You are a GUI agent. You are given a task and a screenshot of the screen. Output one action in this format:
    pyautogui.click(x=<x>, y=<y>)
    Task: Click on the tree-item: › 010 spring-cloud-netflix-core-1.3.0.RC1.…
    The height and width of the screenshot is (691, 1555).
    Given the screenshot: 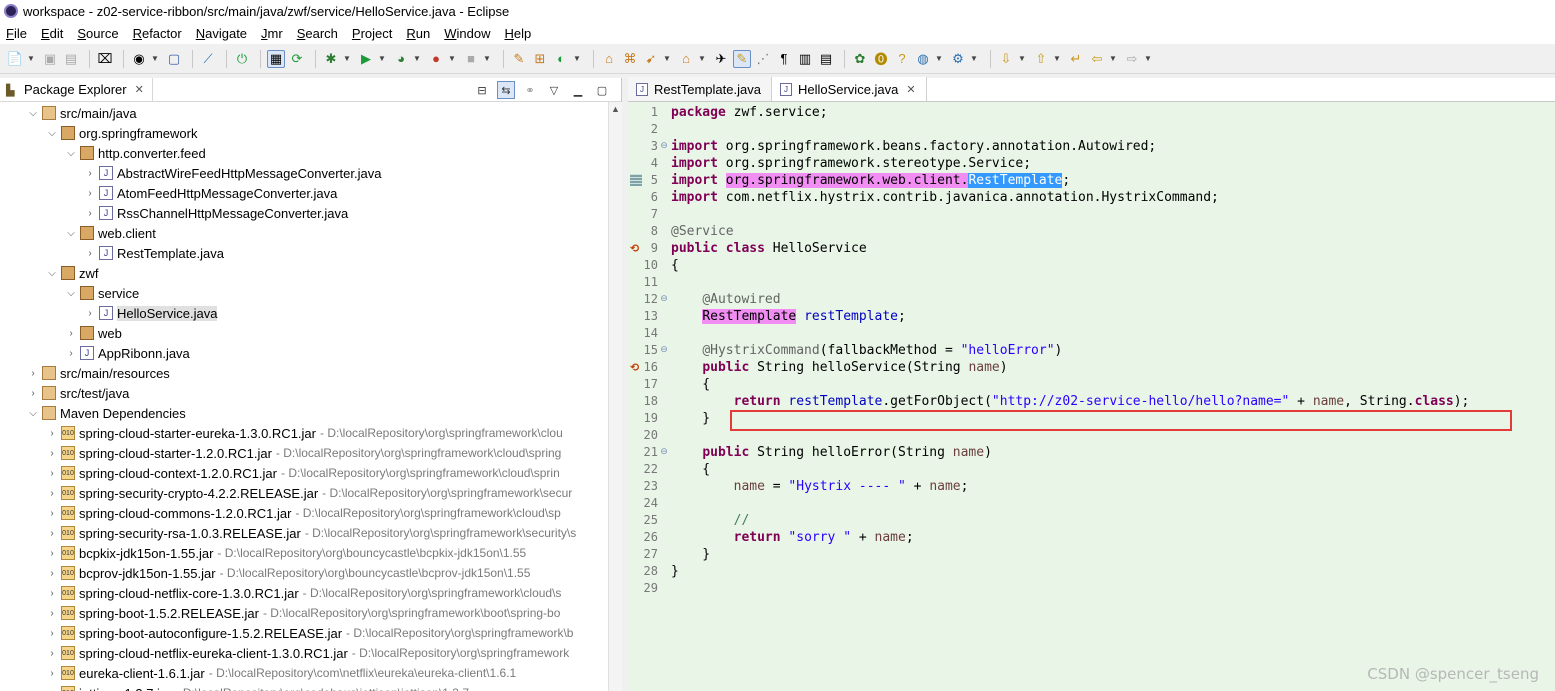 What is the action you would take?
    pyautogui.click(x=303, y=593)
    